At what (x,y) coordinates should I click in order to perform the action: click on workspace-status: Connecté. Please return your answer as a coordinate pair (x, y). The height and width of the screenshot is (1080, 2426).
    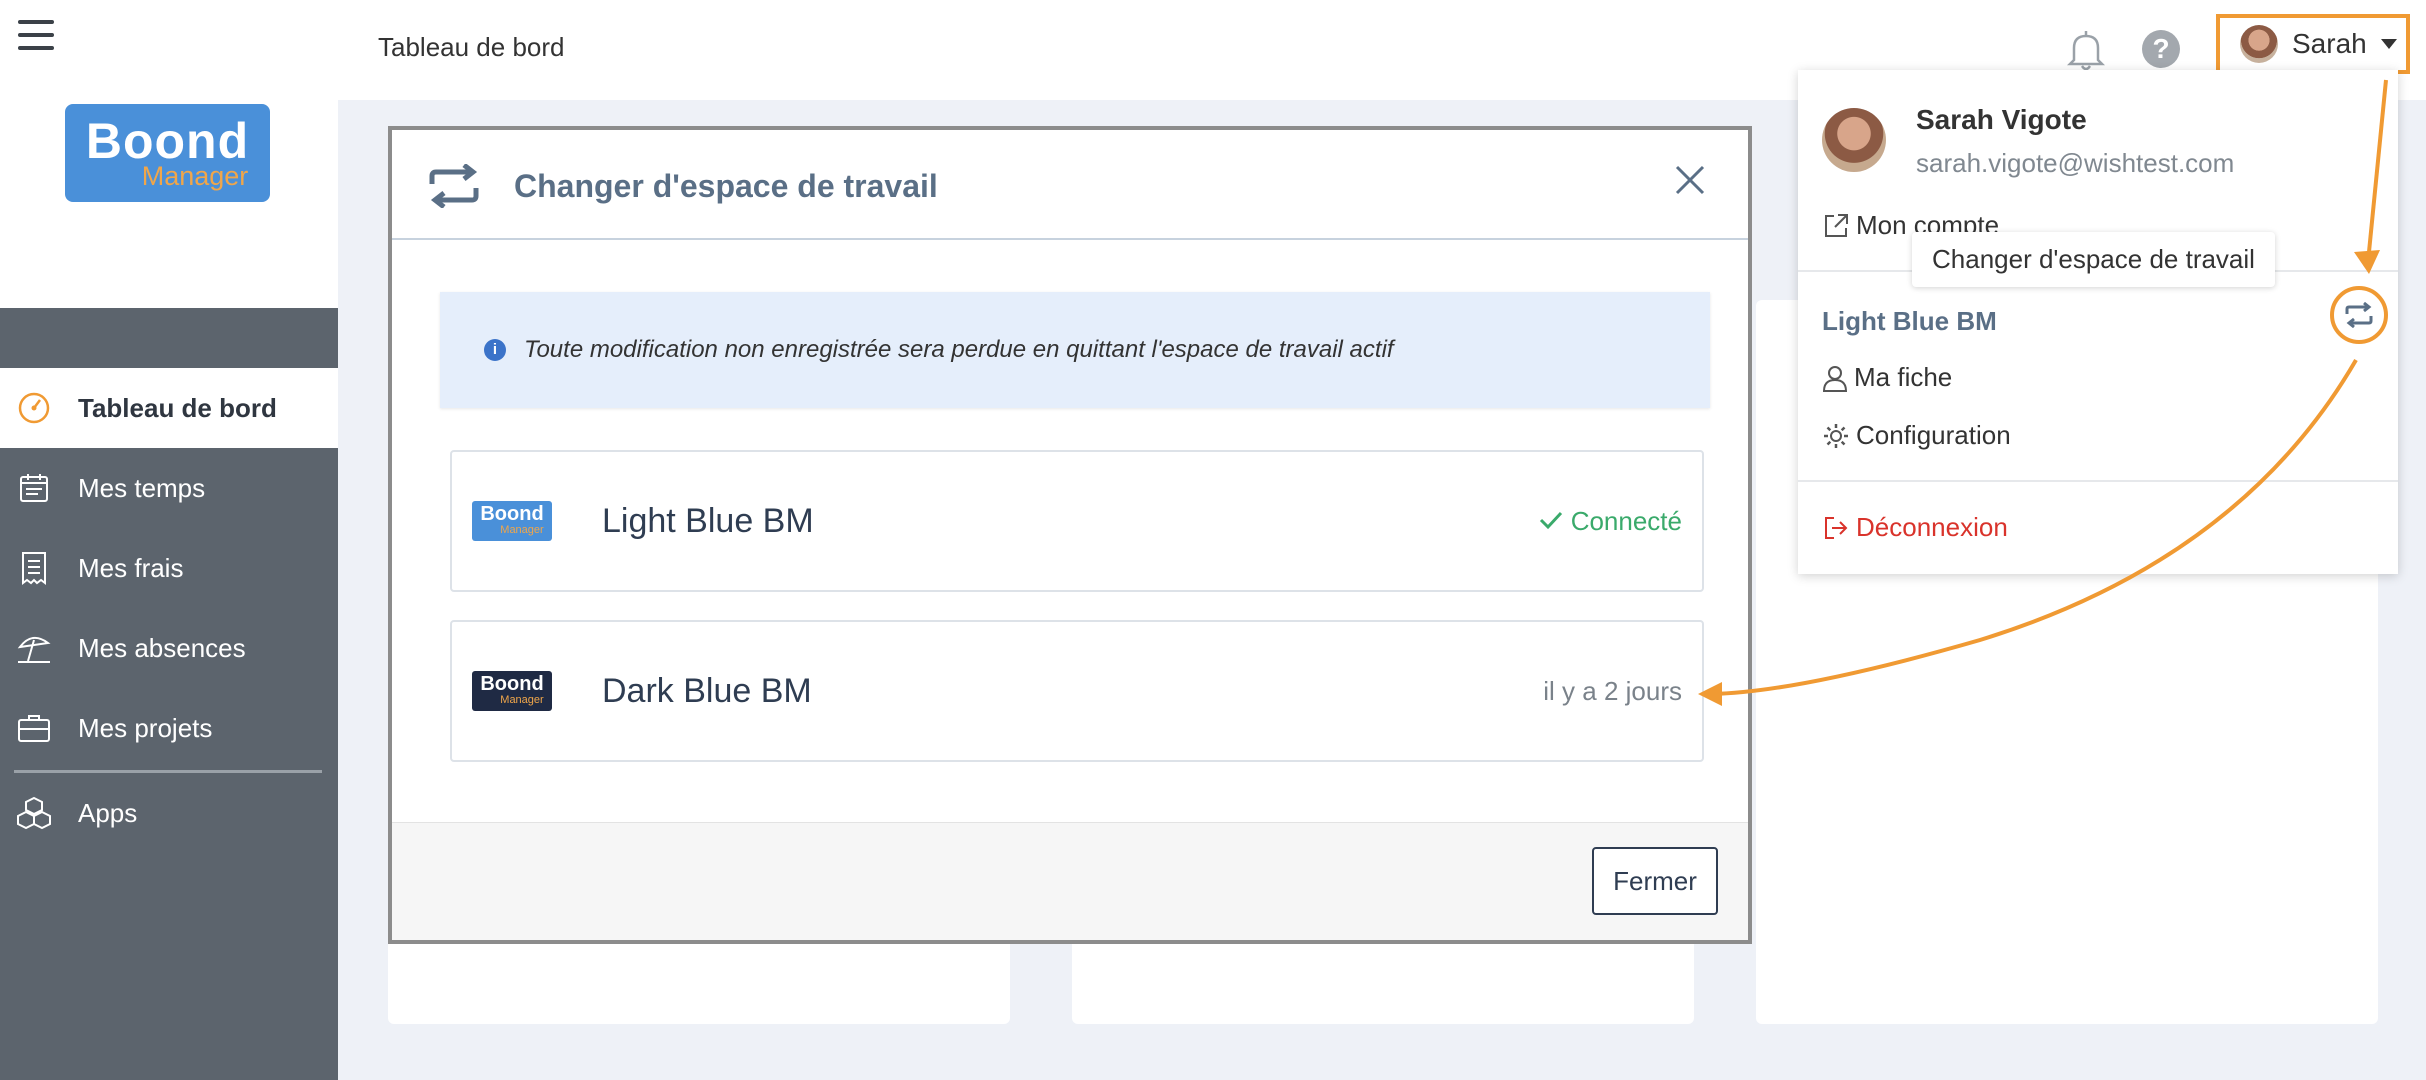
    Looking at the image, I should click on (1610, 521).